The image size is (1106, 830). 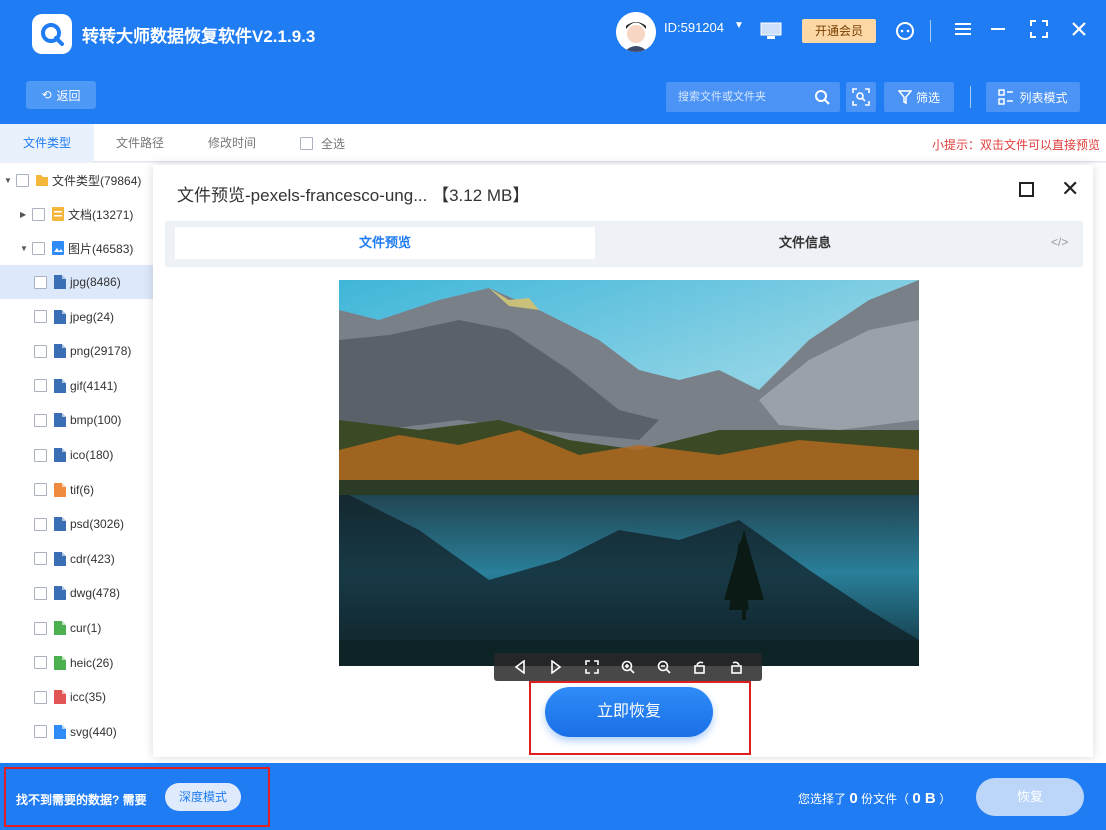 I want to click on tree-item: cdr(423), so click(x=78, y=559).